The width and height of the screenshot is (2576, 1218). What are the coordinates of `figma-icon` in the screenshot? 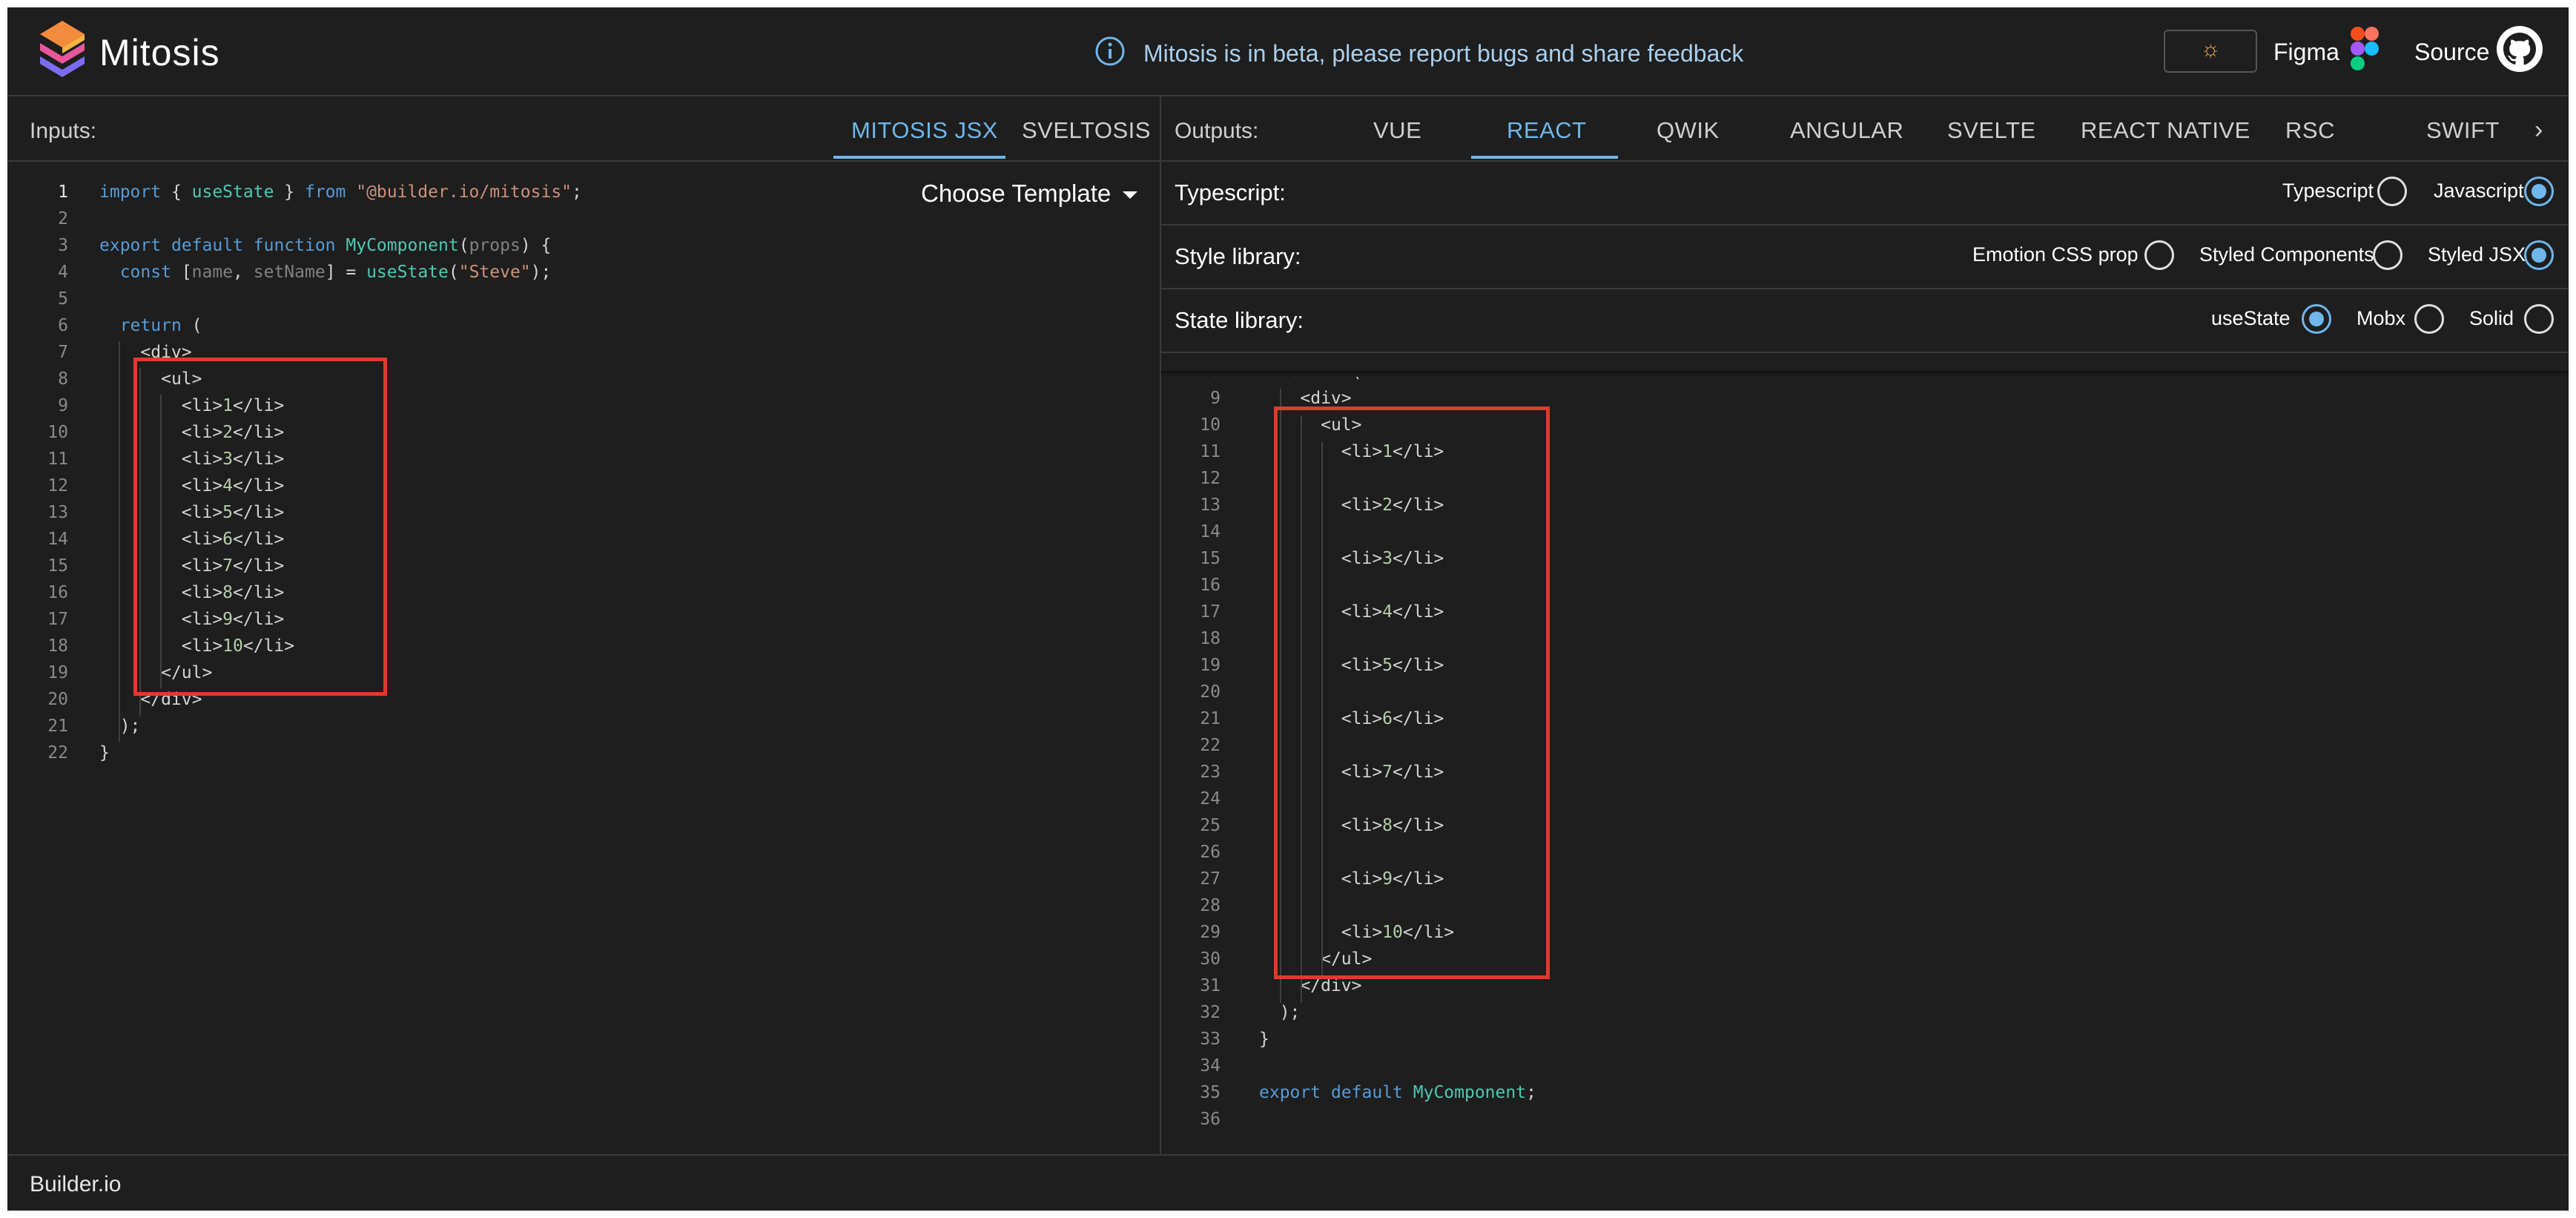 It's located at (2364, 49).